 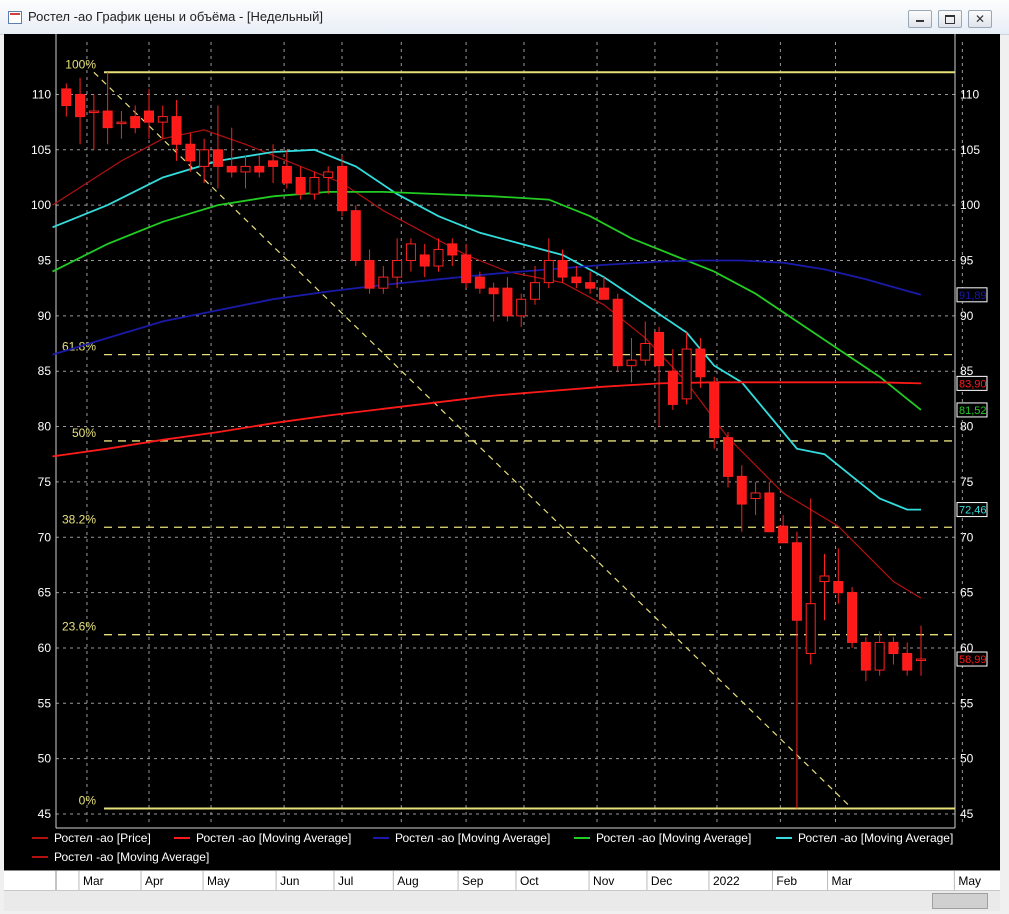 I want to click on value-label-text: 81,52, so click(x=973, y=411).